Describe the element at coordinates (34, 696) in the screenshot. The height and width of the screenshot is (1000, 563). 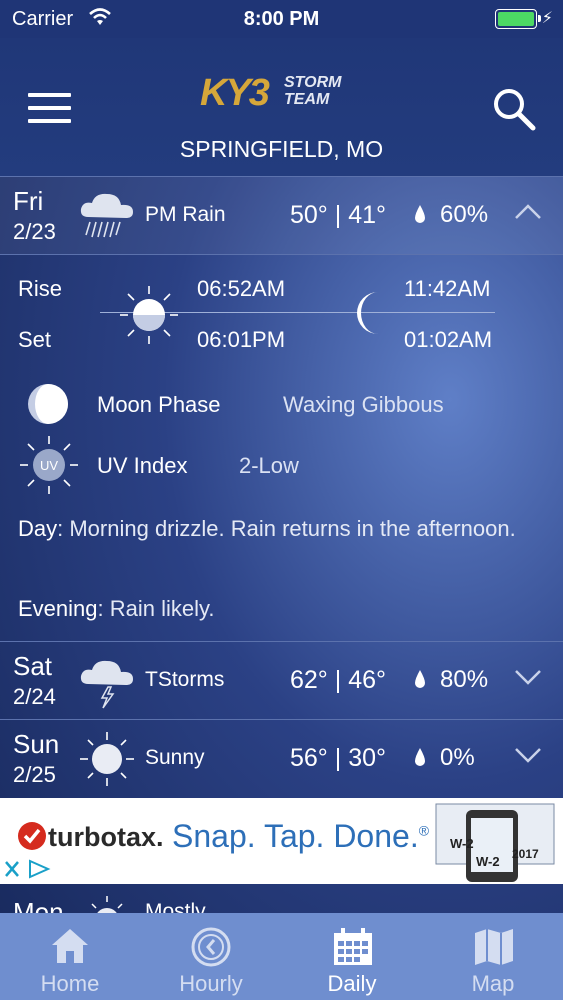
I see `day-date: 2/24` at that location.